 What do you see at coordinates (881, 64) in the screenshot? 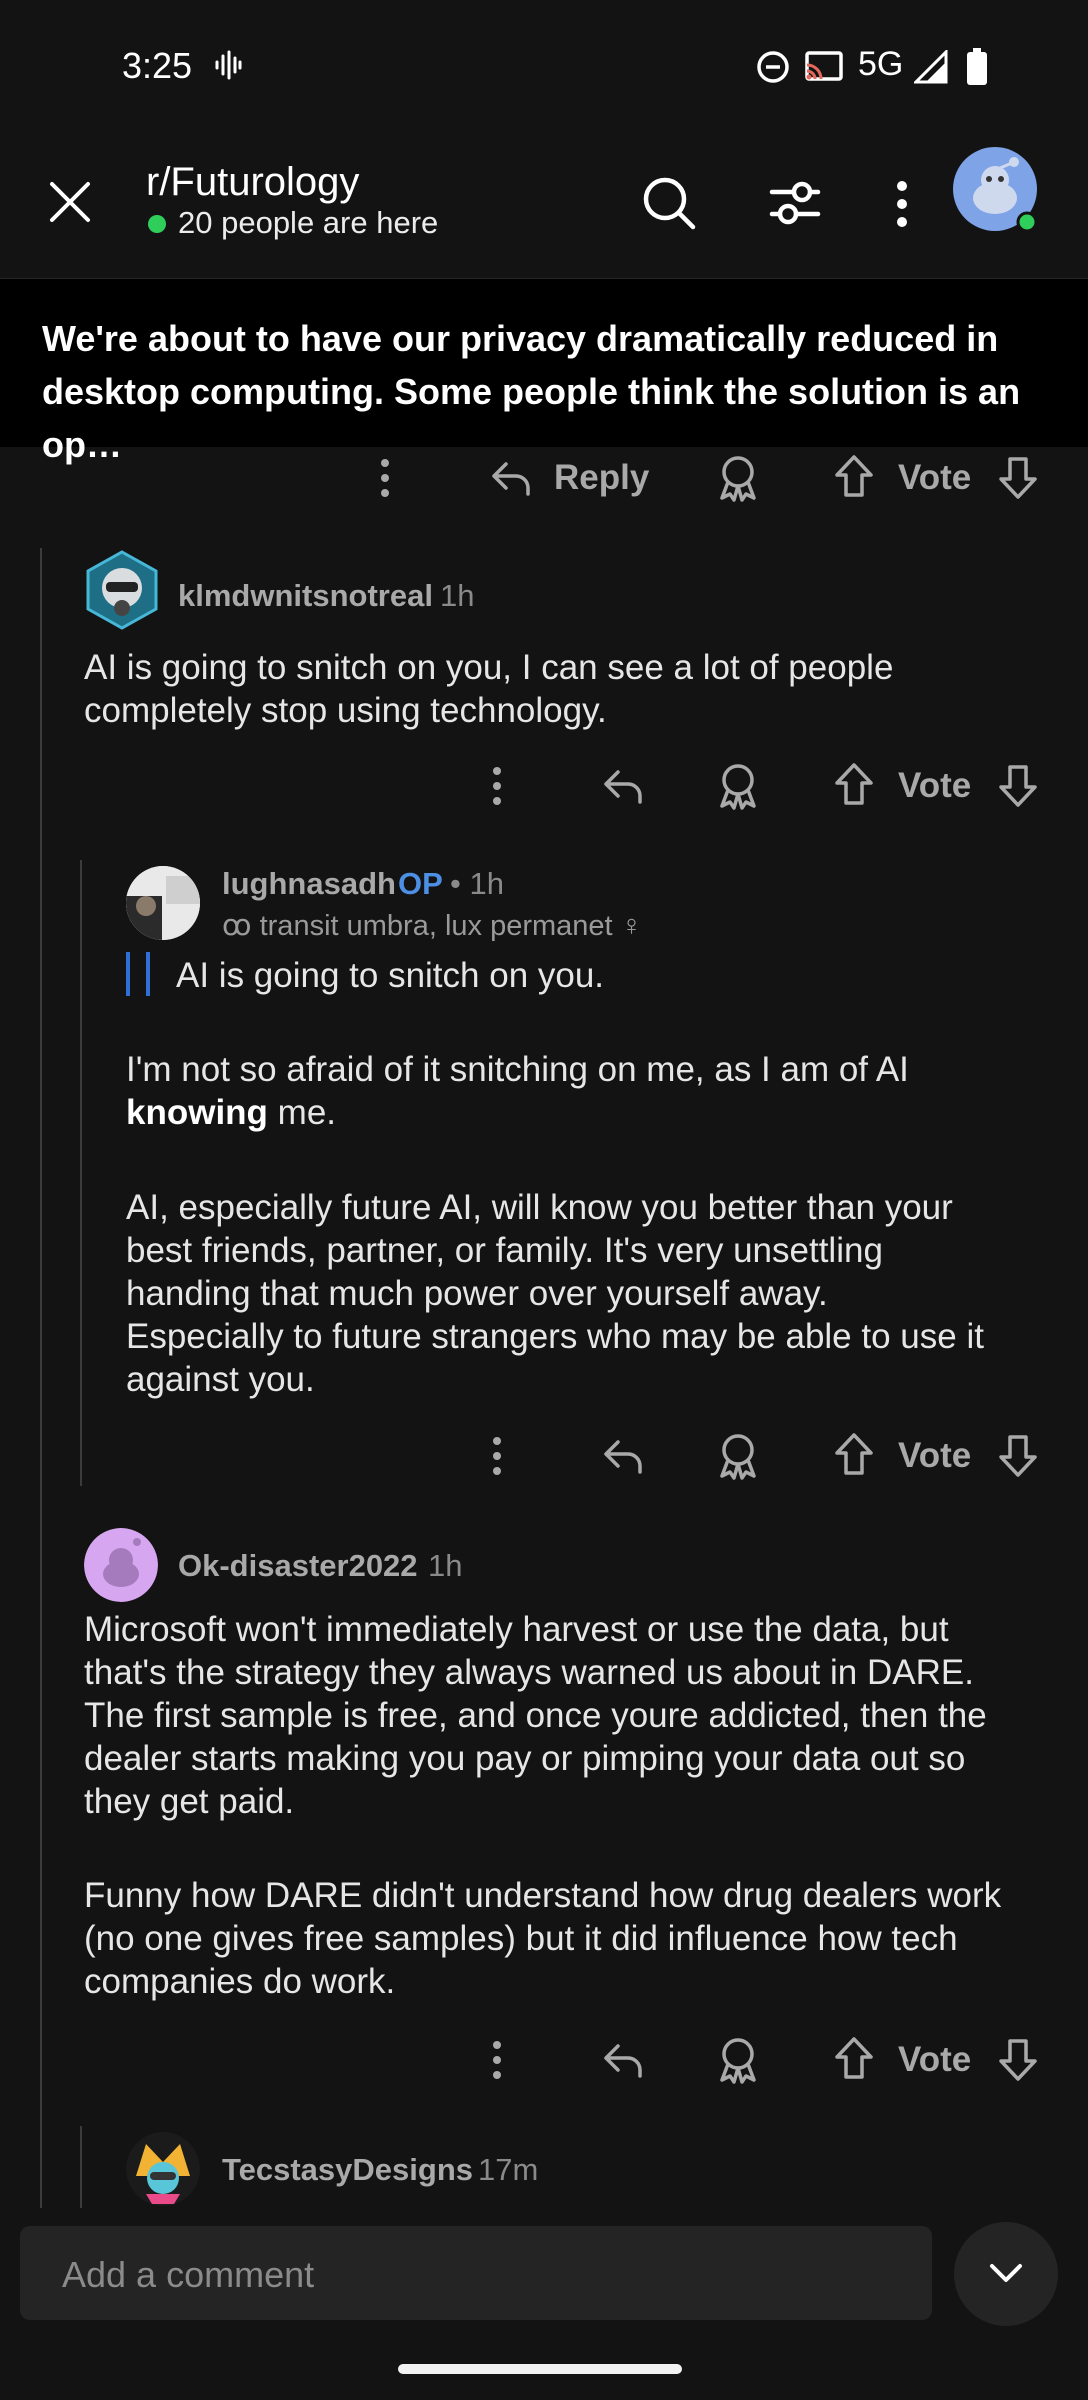
I see `network-type: 5G` at bounding box center [881, 64].